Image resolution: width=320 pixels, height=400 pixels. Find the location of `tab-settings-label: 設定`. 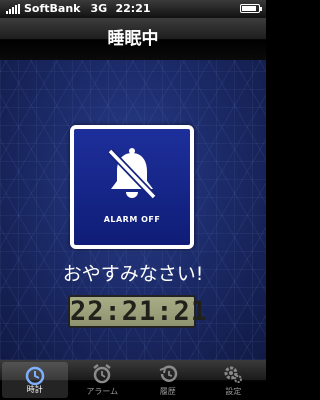

tab-settings-label: 設定 is located at coordinates (233, 391).